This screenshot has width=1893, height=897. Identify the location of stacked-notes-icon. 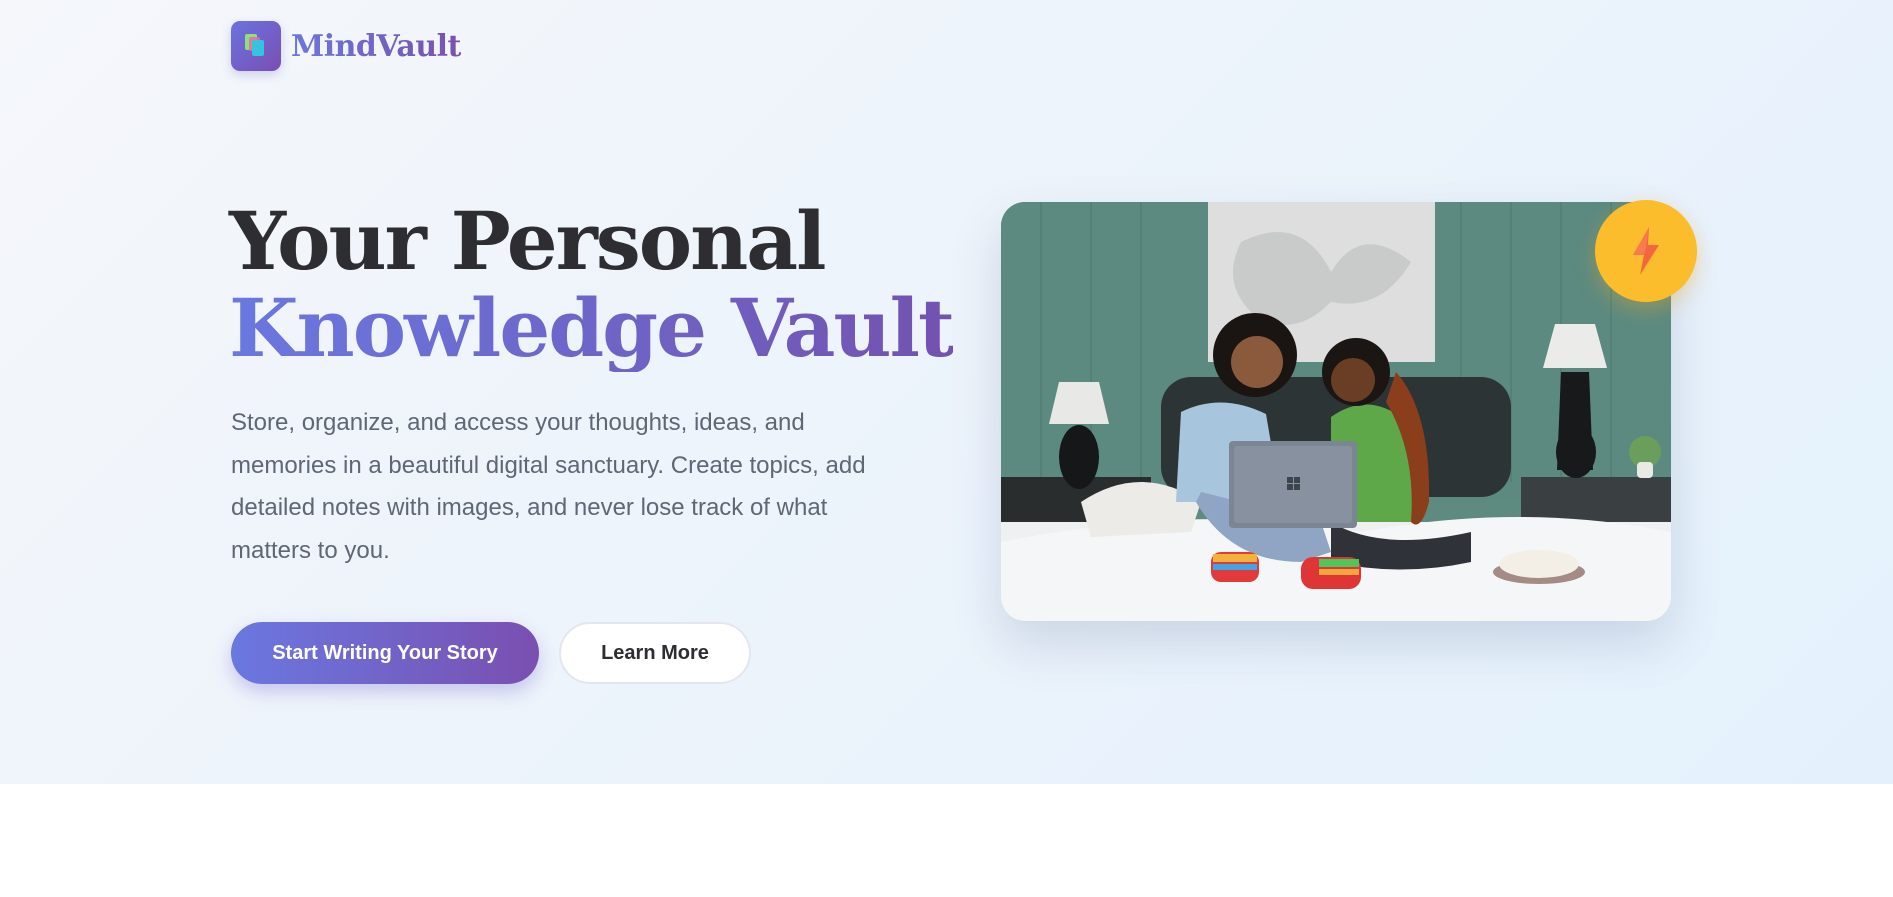
(256, 46).